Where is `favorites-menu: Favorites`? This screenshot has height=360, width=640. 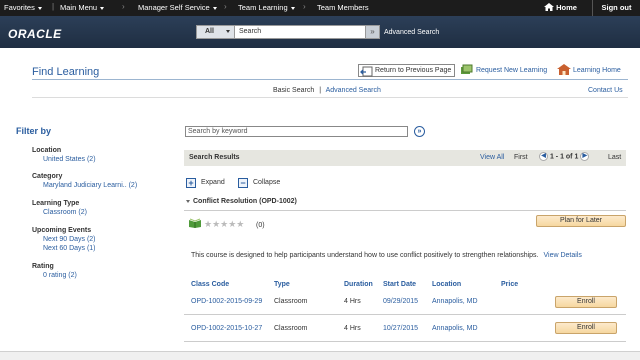 favorites-menu: Favorites is located at coordinates (23, 7).